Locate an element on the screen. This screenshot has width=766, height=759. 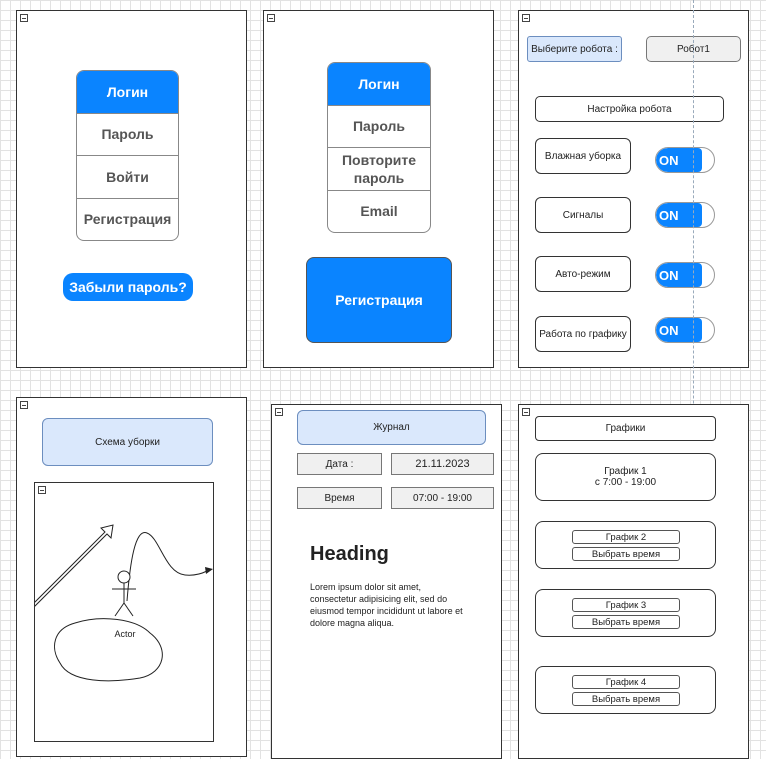
closed-loop-shape is located at coordinates (108, 650).